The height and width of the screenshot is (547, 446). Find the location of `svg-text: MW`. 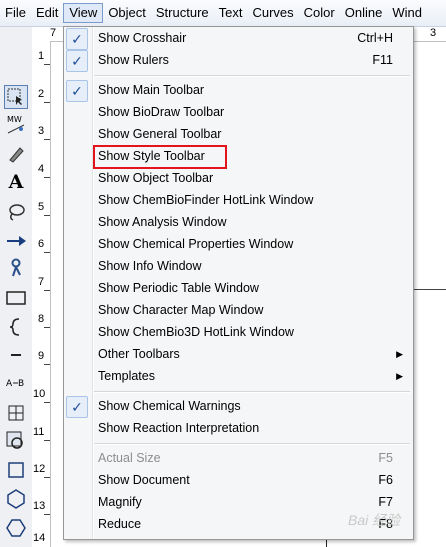

svg-text: MW is located at coordinates (14, 119).